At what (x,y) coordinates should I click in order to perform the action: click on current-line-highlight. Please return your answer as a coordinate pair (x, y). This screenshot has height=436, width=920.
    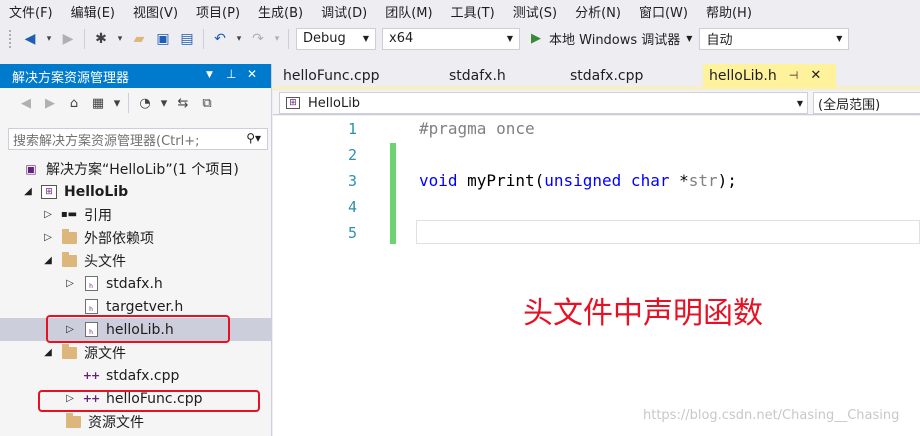
    Looking at the image, I should click on (668, 232).